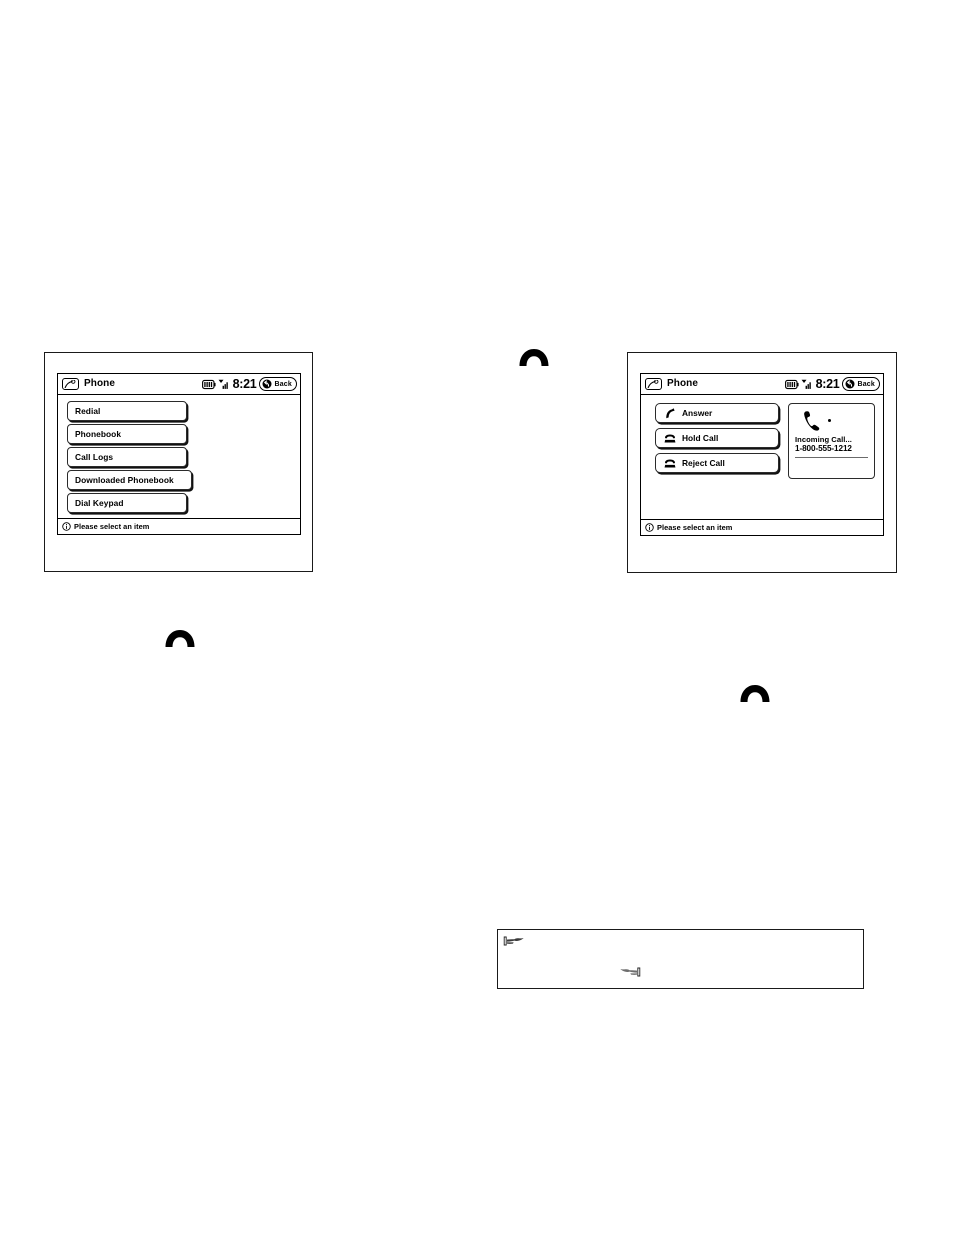  I want to click on menu-item-redial: Redial, so click(127, 411).